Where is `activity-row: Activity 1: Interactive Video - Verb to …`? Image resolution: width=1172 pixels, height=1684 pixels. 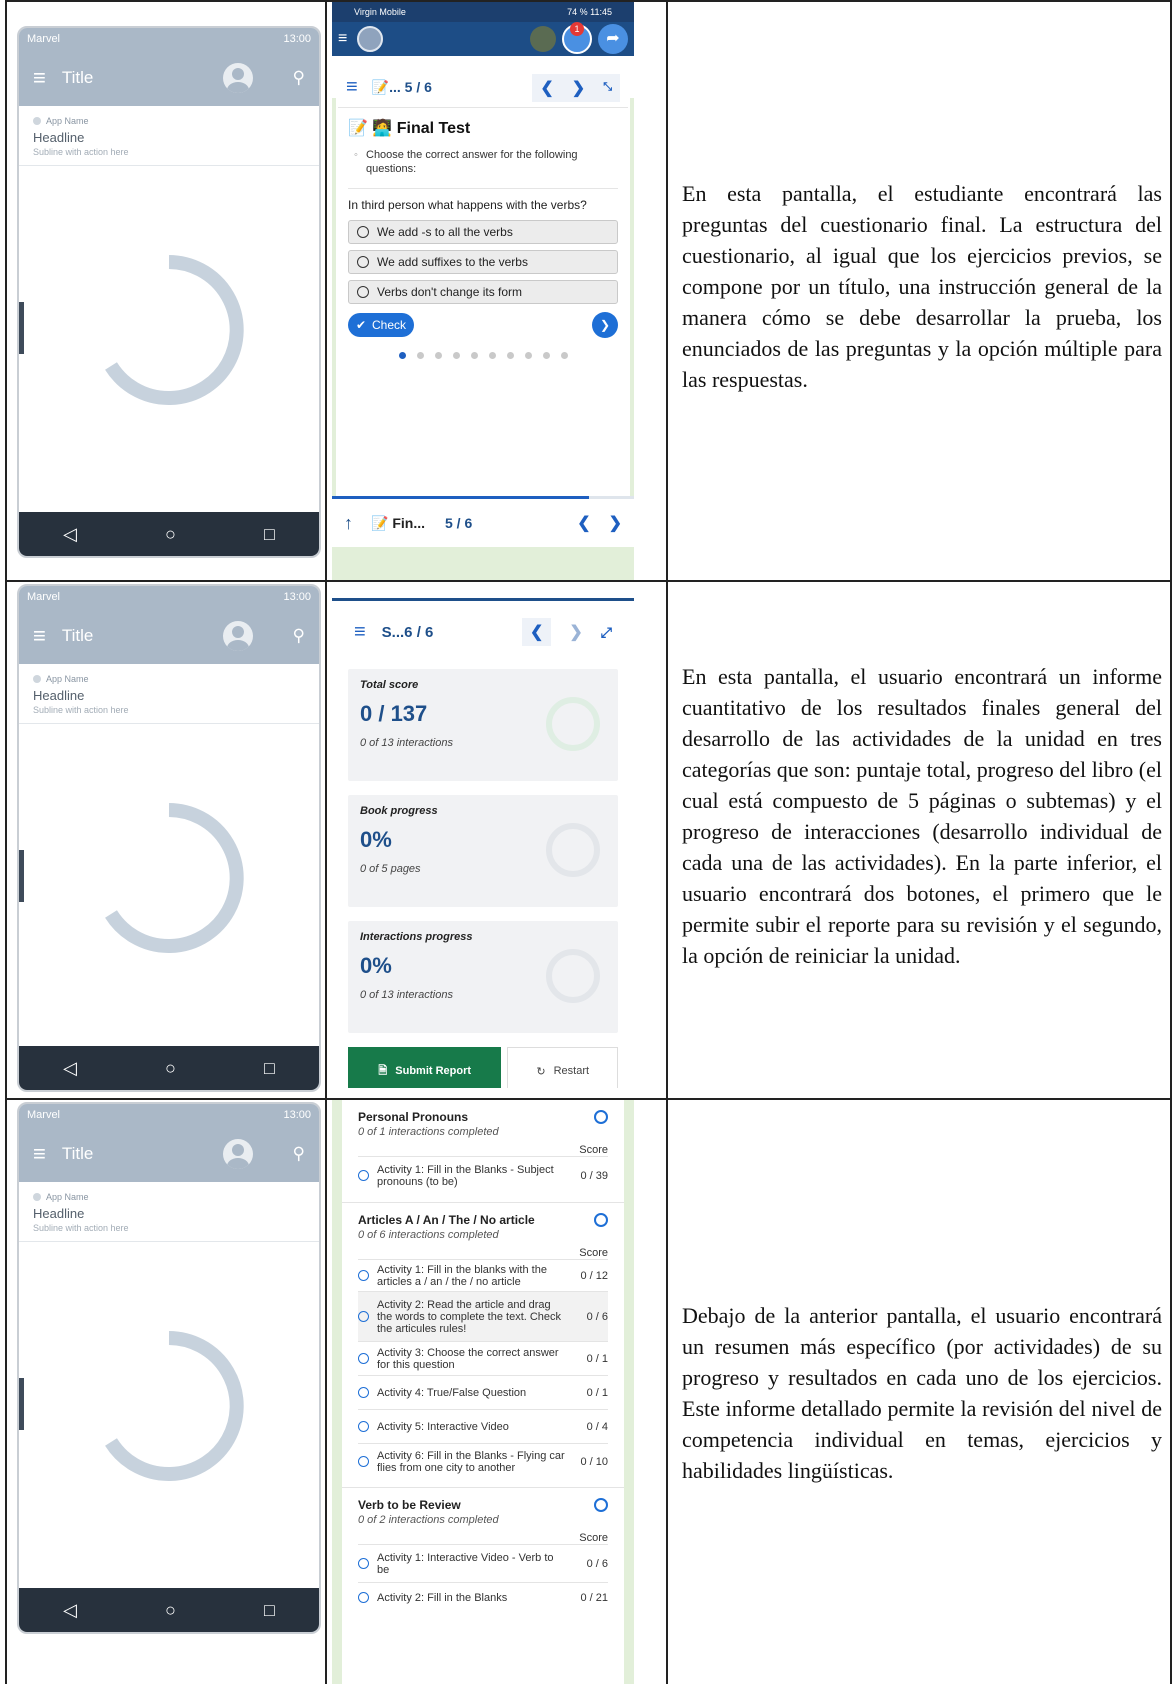 activity-row: Activity 1: Interactive Video - Verb to … is located at coordinates (483, 1563).